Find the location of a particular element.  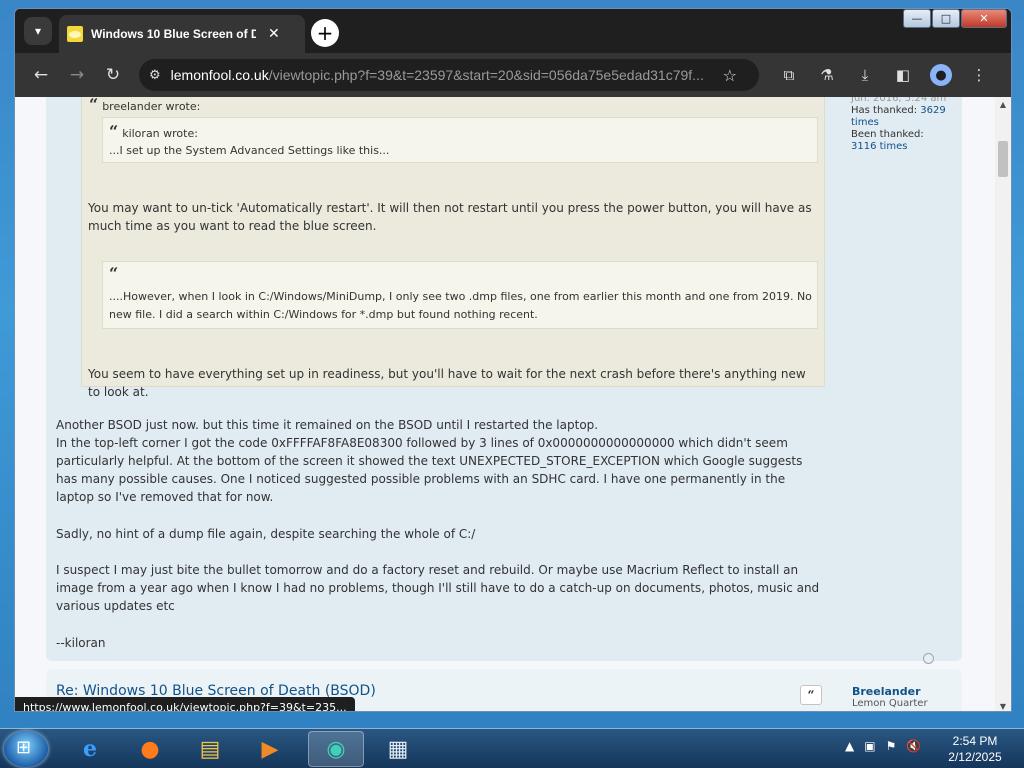

browser-tab: Windows 10 Blue Screen of De ✕ is located at coordinates (182, 34).